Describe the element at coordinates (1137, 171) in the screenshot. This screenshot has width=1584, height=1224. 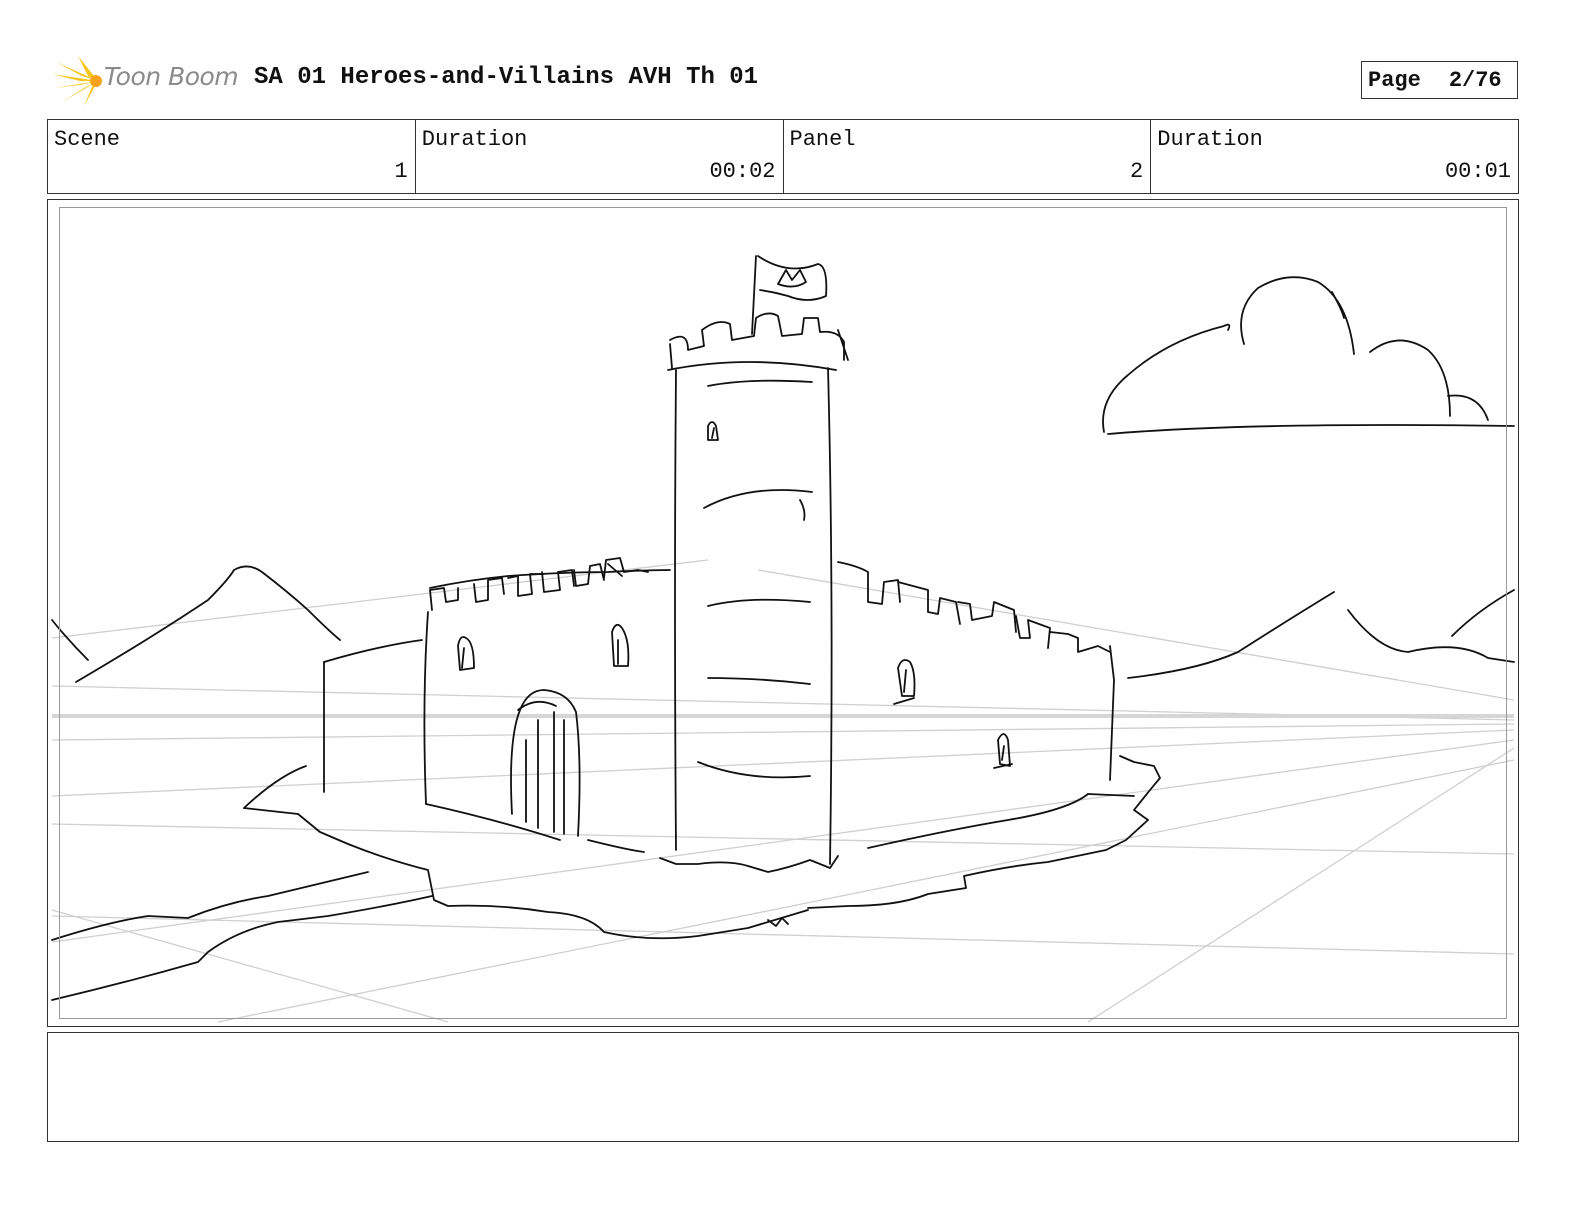
I see `panel-value: 2` at that location.